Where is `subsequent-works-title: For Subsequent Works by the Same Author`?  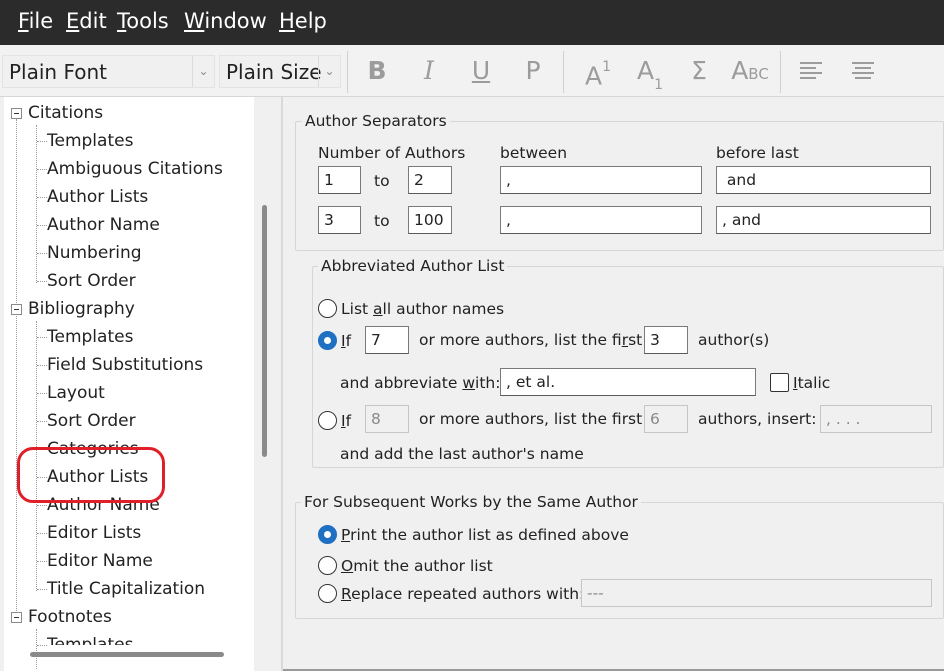 subsequent-works-title: For Subsequent Works by the Same Author is located at coordinates (471, 502).